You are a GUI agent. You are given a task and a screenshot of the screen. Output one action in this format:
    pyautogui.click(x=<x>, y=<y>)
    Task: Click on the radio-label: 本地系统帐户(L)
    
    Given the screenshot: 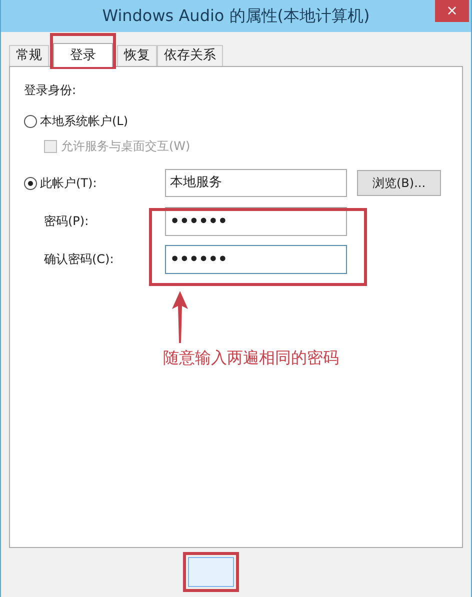 What is the action you would take?
    pyautogui.click(x=84, y=121)
    